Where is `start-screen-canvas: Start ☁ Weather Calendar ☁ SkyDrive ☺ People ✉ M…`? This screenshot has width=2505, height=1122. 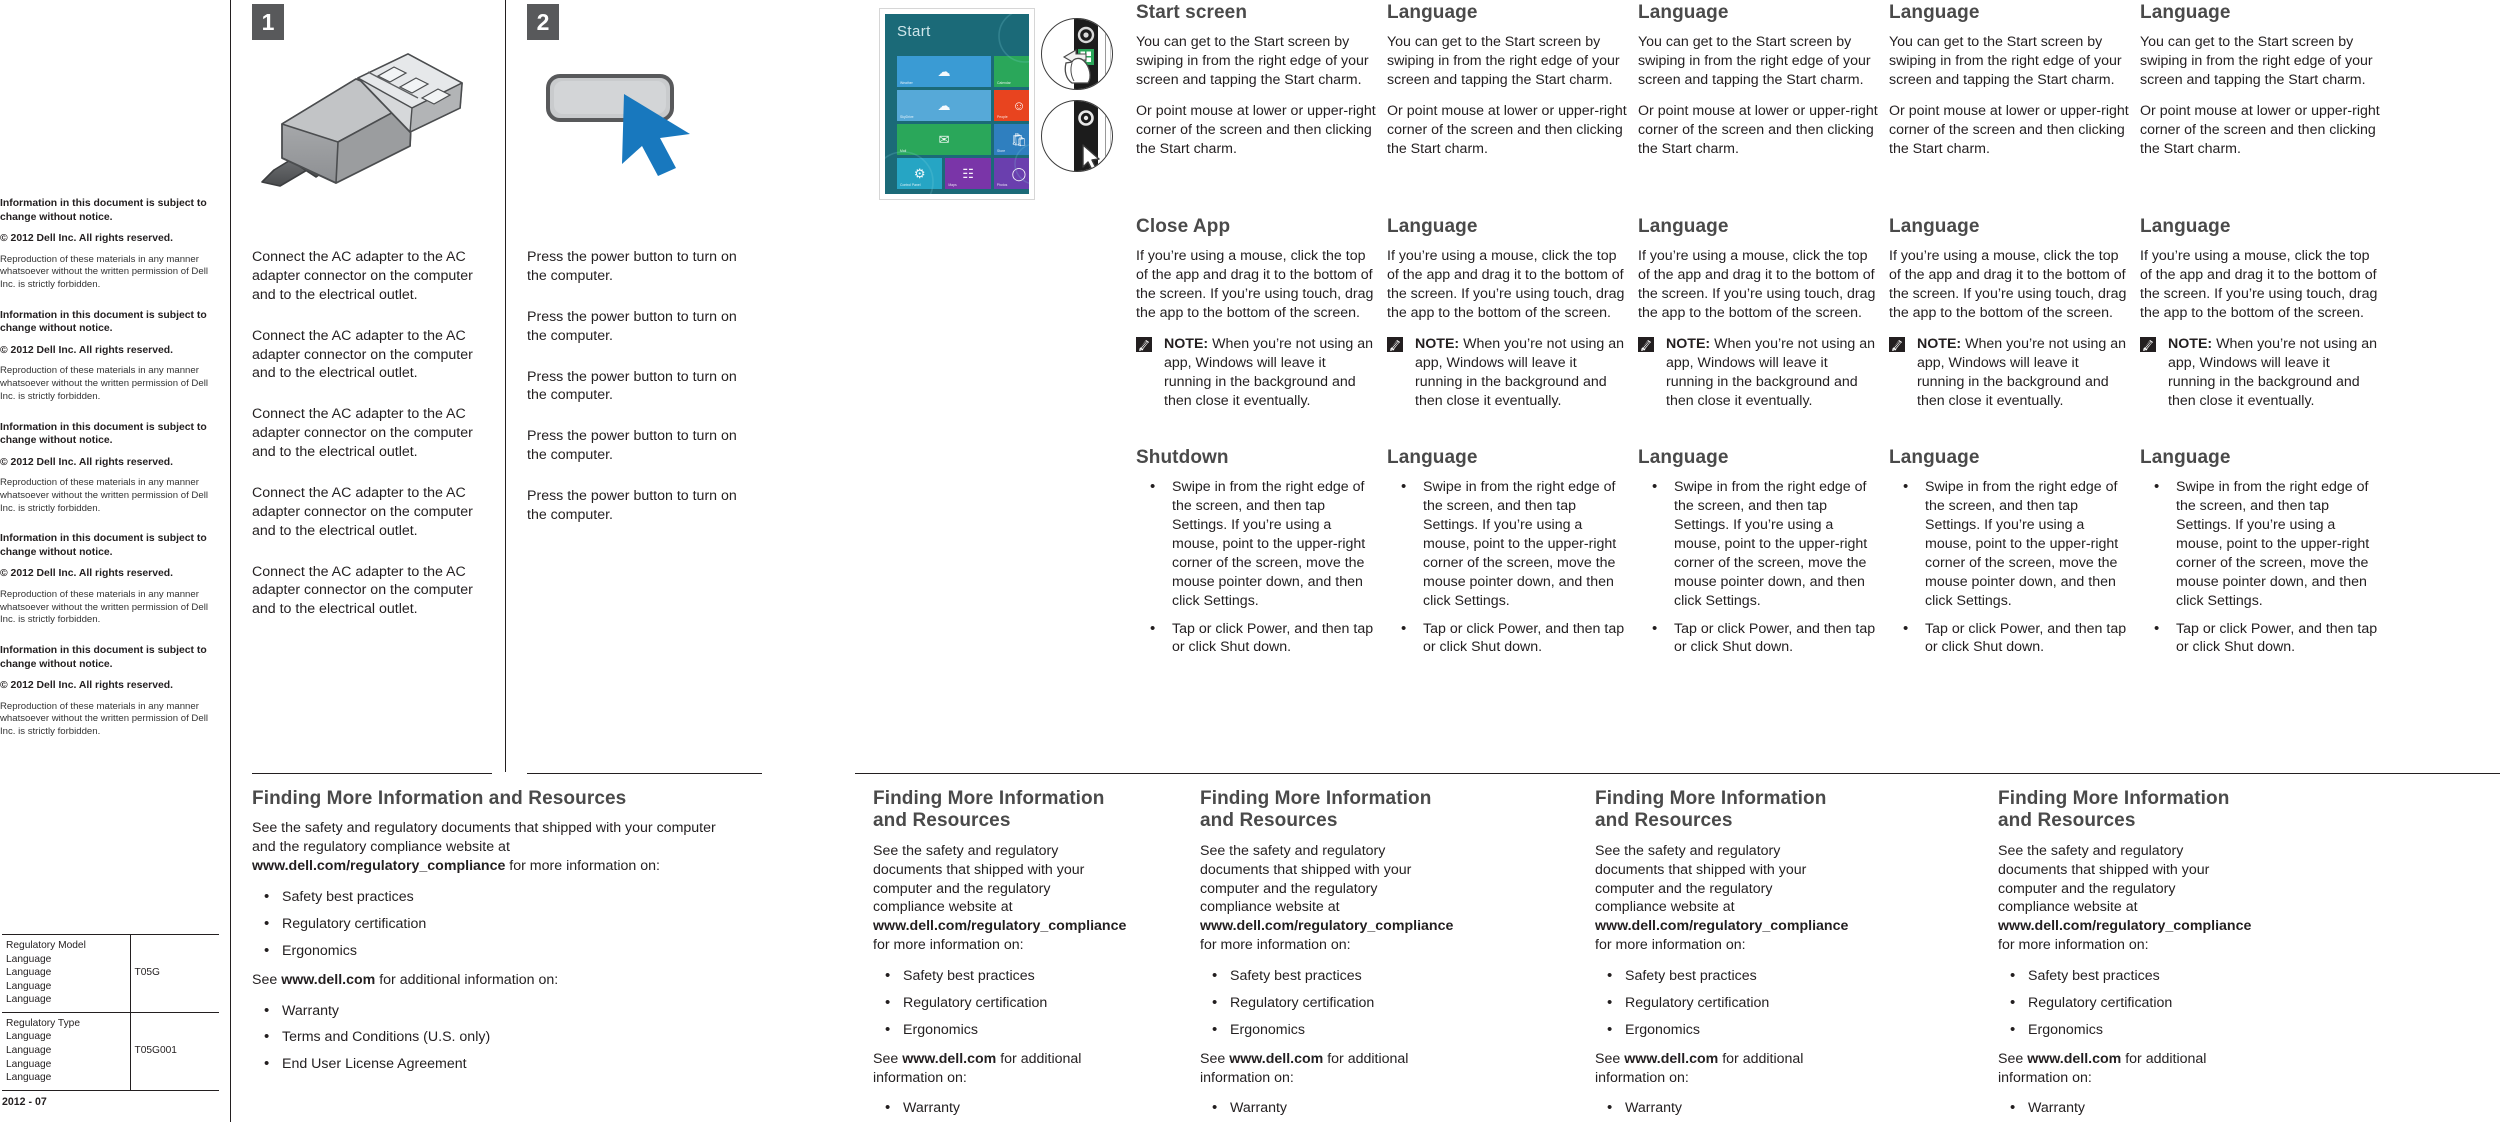 start-screen-canvas: Start ☁ Weather Calendar ☁ SkyDrive ☺ People ✉ M… is located at coordinates (957, 104).